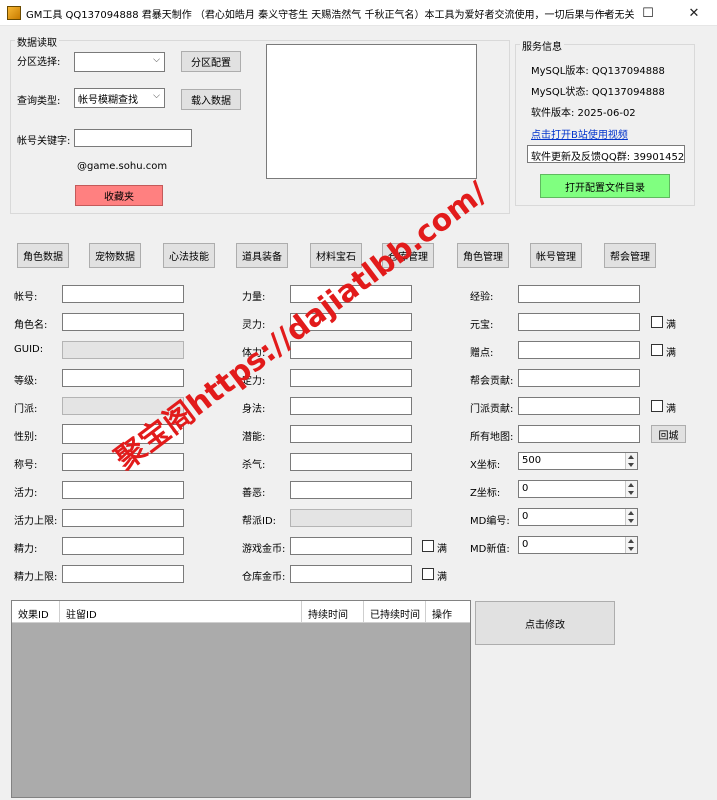 This screenshot has width=717, height=800. What do you see at coordinates (492, 409) in the screenshot?
I see `faction-contribution-label: 门派贡献:` at bounding box center [492, 409].